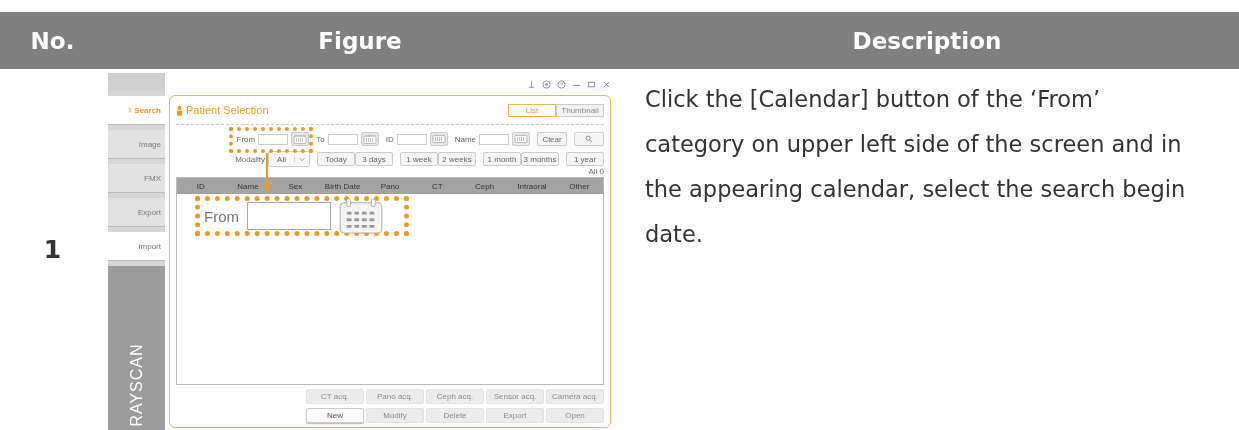 Image resolution: width=1239 pixels, height=430 pixels. I want to click on field-label: Name, so click(465, 139).